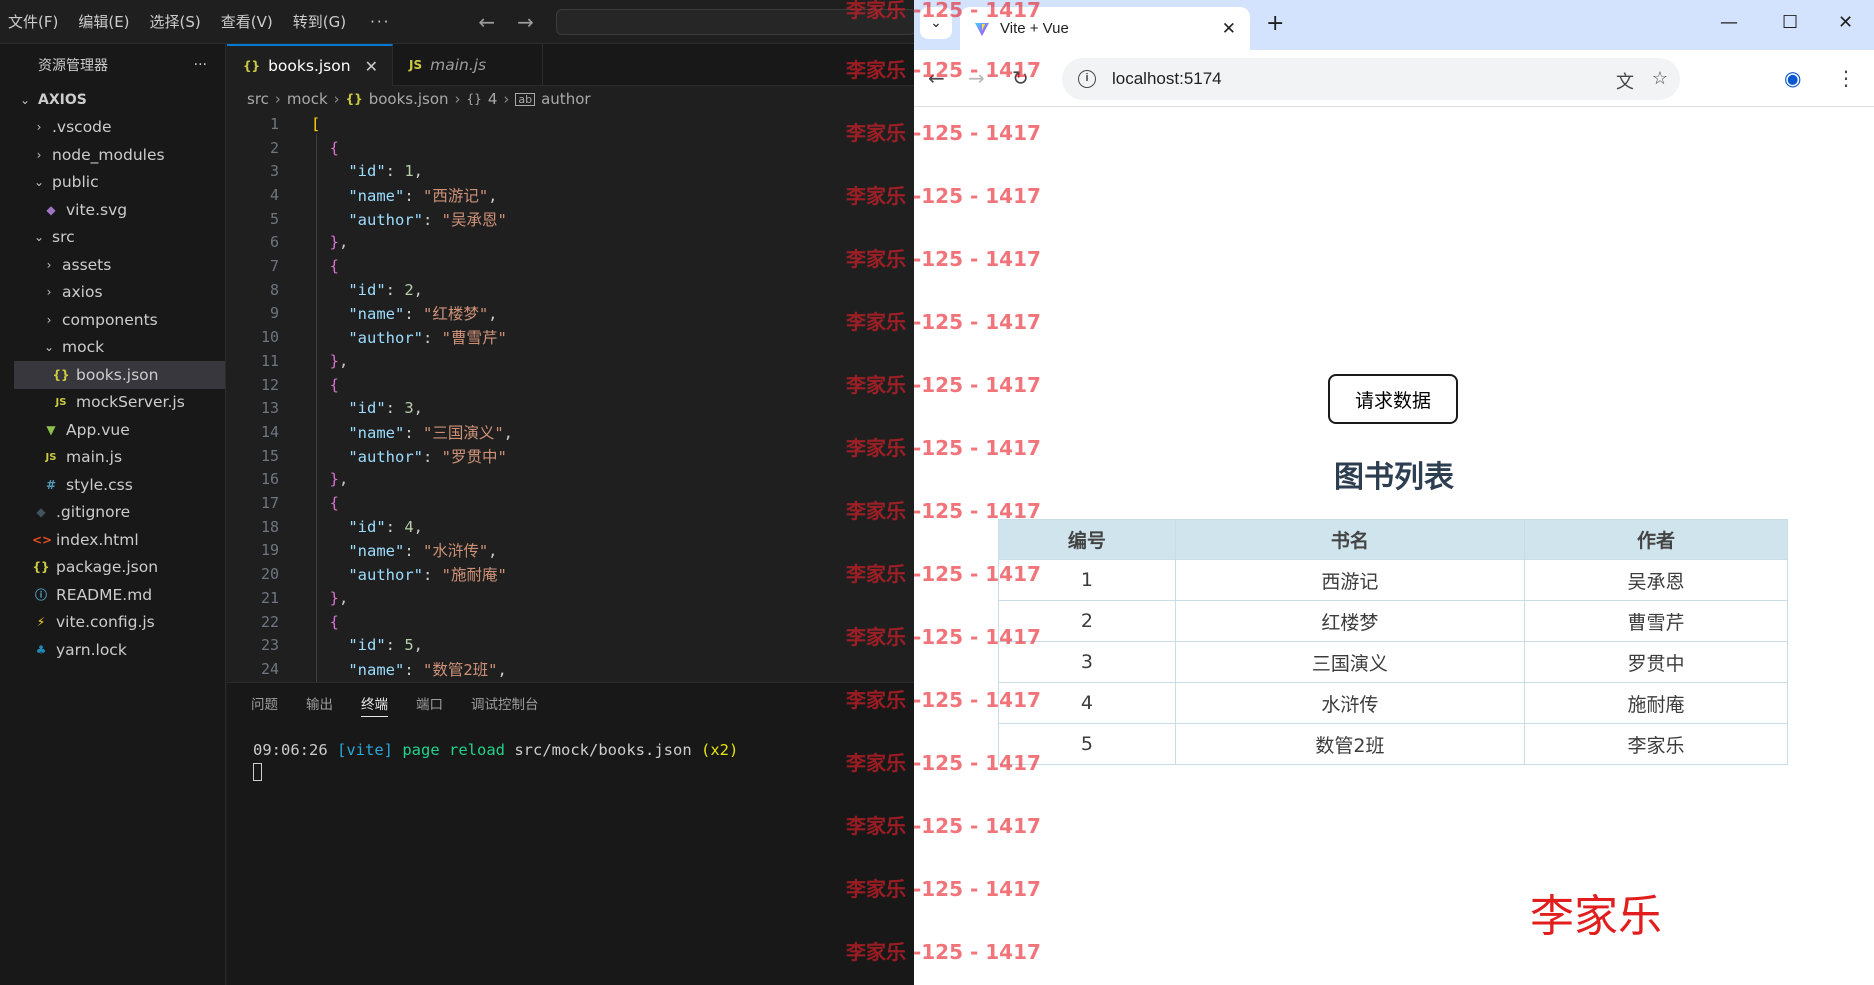 Image resolution: width=1874 pixels, height=985 pixels. Describe the element at coordinates (1792, 78) in the screenshot. I see `profile-icon: ◉` at that location.